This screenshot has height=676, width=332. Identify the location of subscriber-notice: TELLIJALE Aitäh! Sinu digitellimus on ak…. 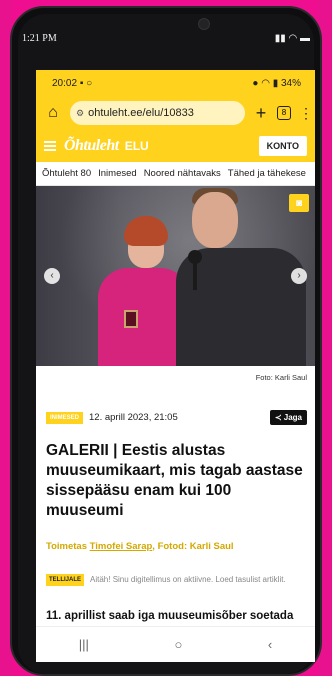
(175, 569).